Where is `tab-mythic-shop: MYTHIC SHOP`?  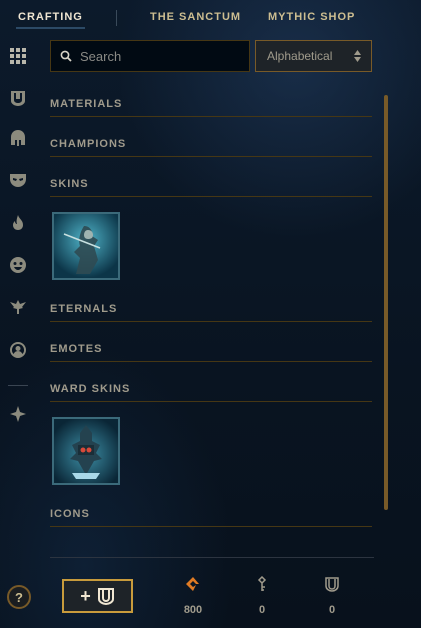
tab-mythic-shop: MYTHIC SHOP is located at coordinates (311, 17).